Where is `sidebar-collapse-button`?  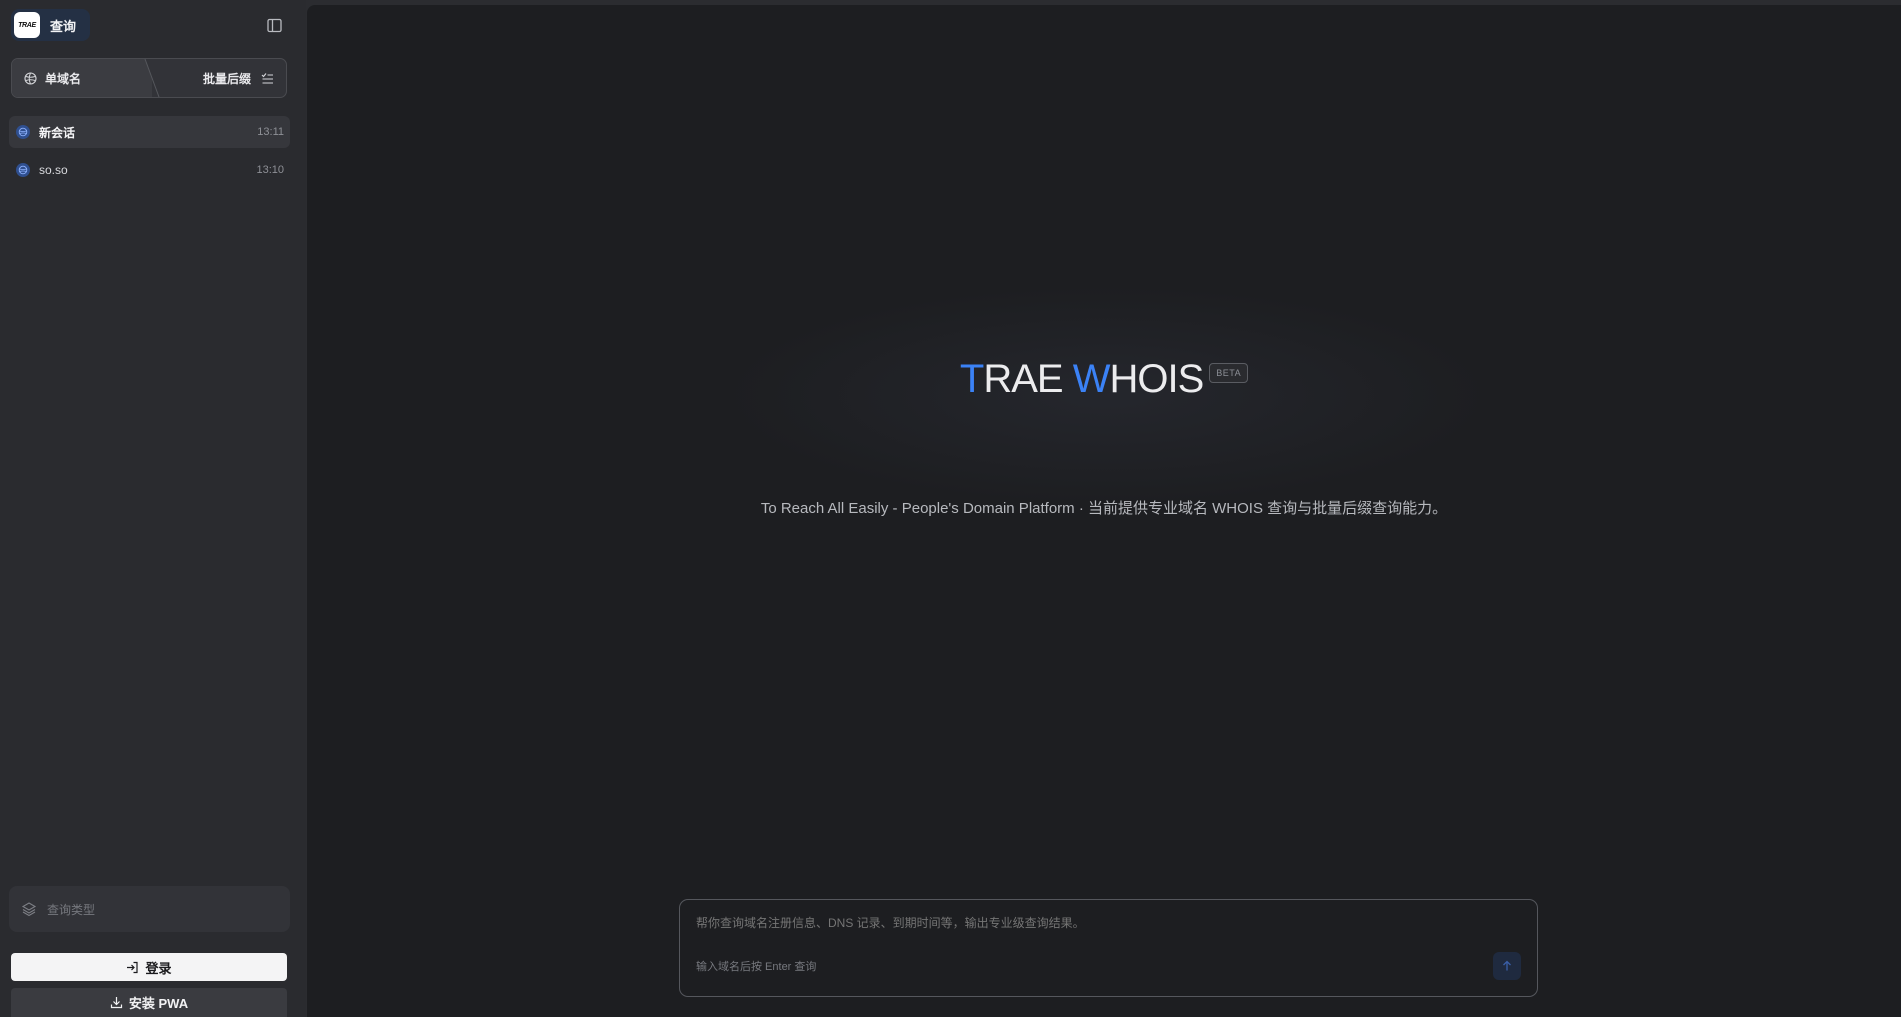 sidebar-collapse-button is located at coordinates (274, 25).